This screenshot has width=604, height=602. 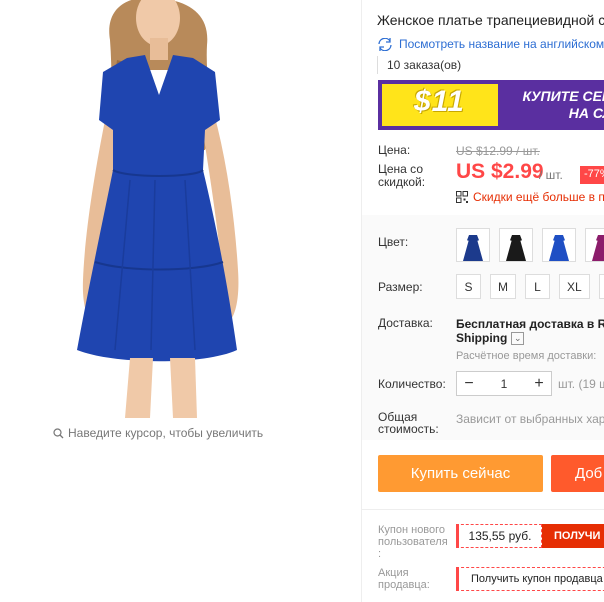 I want to click on quantity-decrease-button: −, so click(x=469, y=383).